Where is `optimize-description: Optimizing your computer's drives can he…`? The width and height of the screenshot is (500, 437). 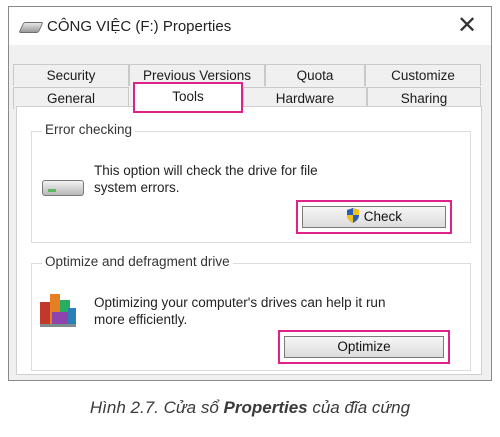 optimize-description: Optimizing your computer's drives can he… is located at coordinates (240, 311).